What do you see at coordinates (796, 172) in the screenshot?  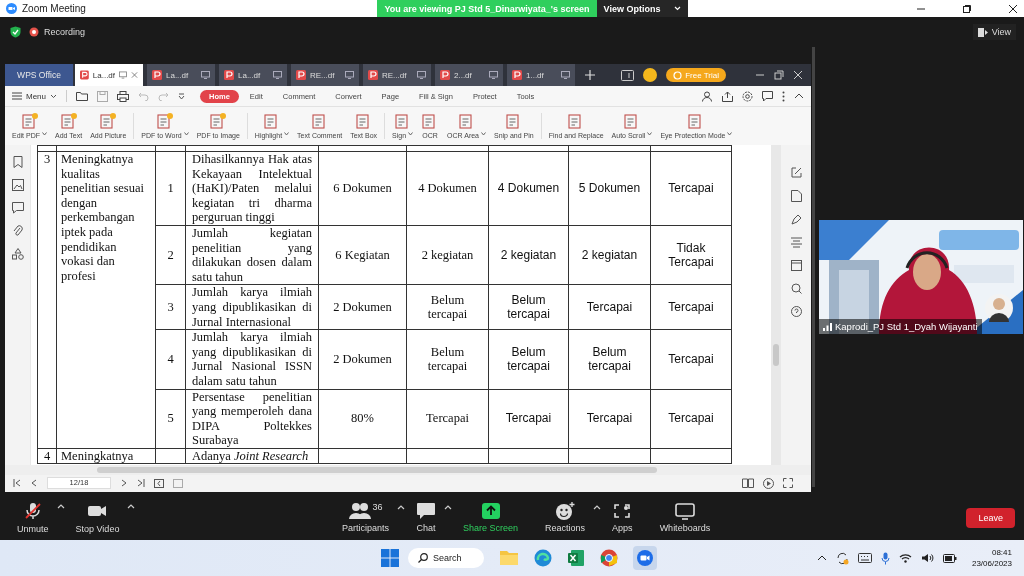 I see `edit-icon` at bounding box center [796, 172].